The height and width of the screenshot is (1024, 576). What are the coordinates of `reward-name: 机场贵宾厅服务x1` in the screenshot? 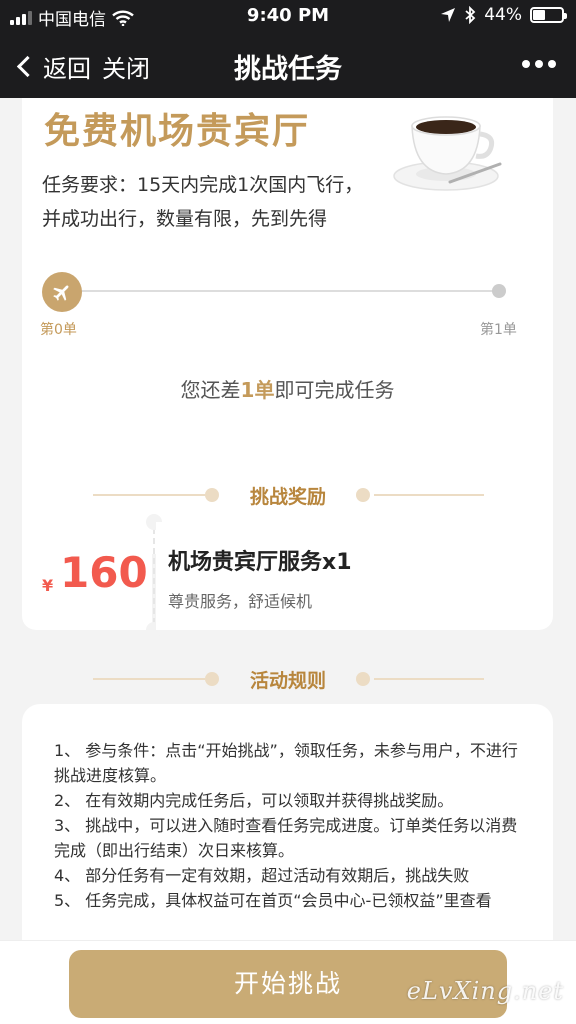 It's located at (260, 562).